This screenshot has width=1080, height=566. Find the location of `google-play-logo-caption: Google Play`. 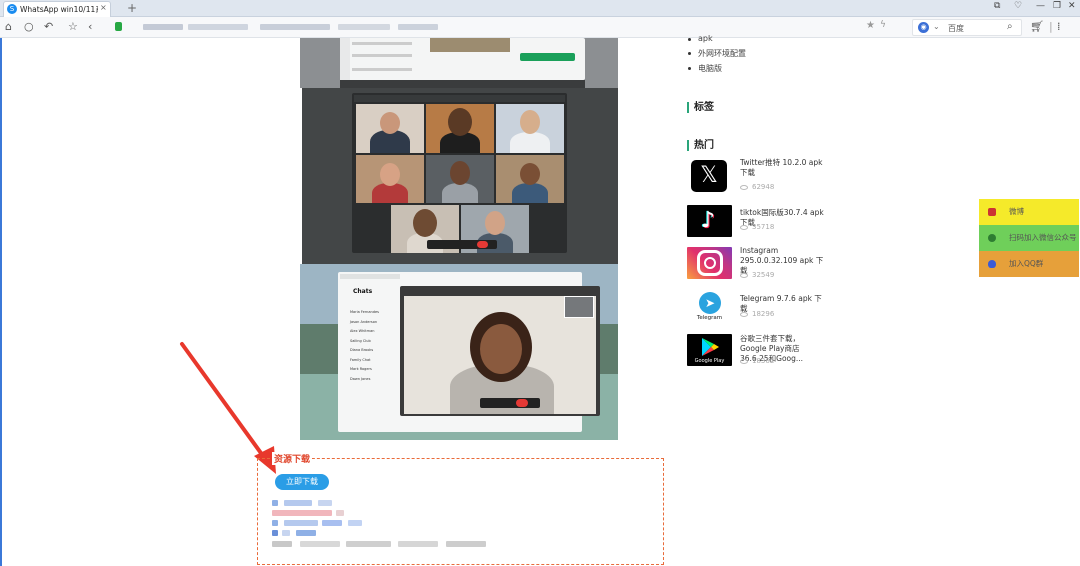

google-play-logo-caption: Google Play is located at coordinates (709, 361).